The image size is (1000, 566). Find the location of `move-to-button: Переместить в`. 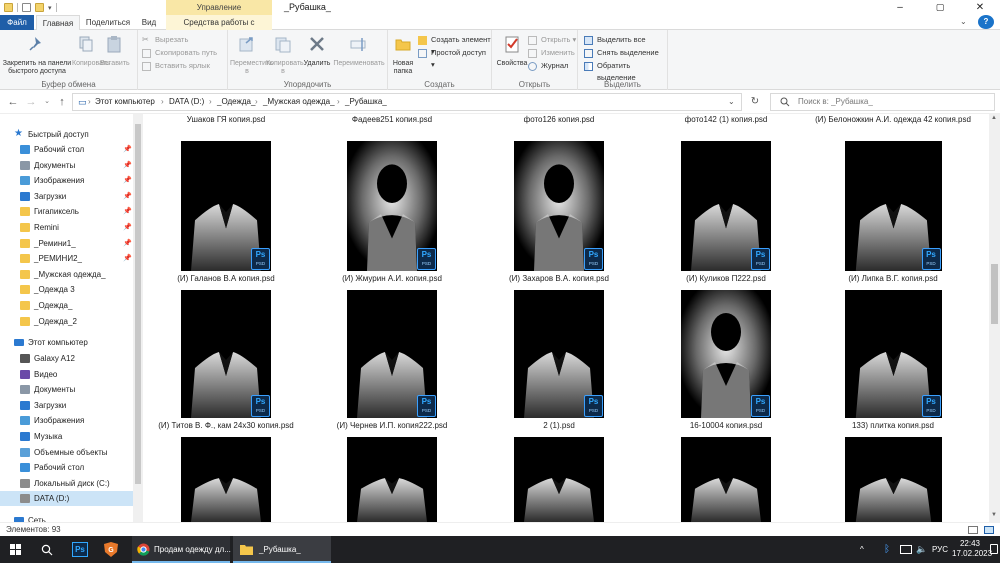

move-to-button: Переместить в is located at coordinates (251, 55).